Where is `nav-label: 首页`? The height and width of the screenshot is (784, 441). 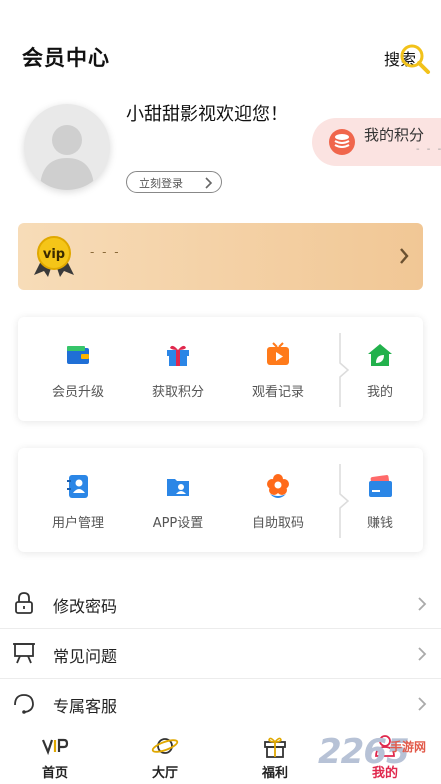 nav-label: 首页 is located at coordinates (54, 773).